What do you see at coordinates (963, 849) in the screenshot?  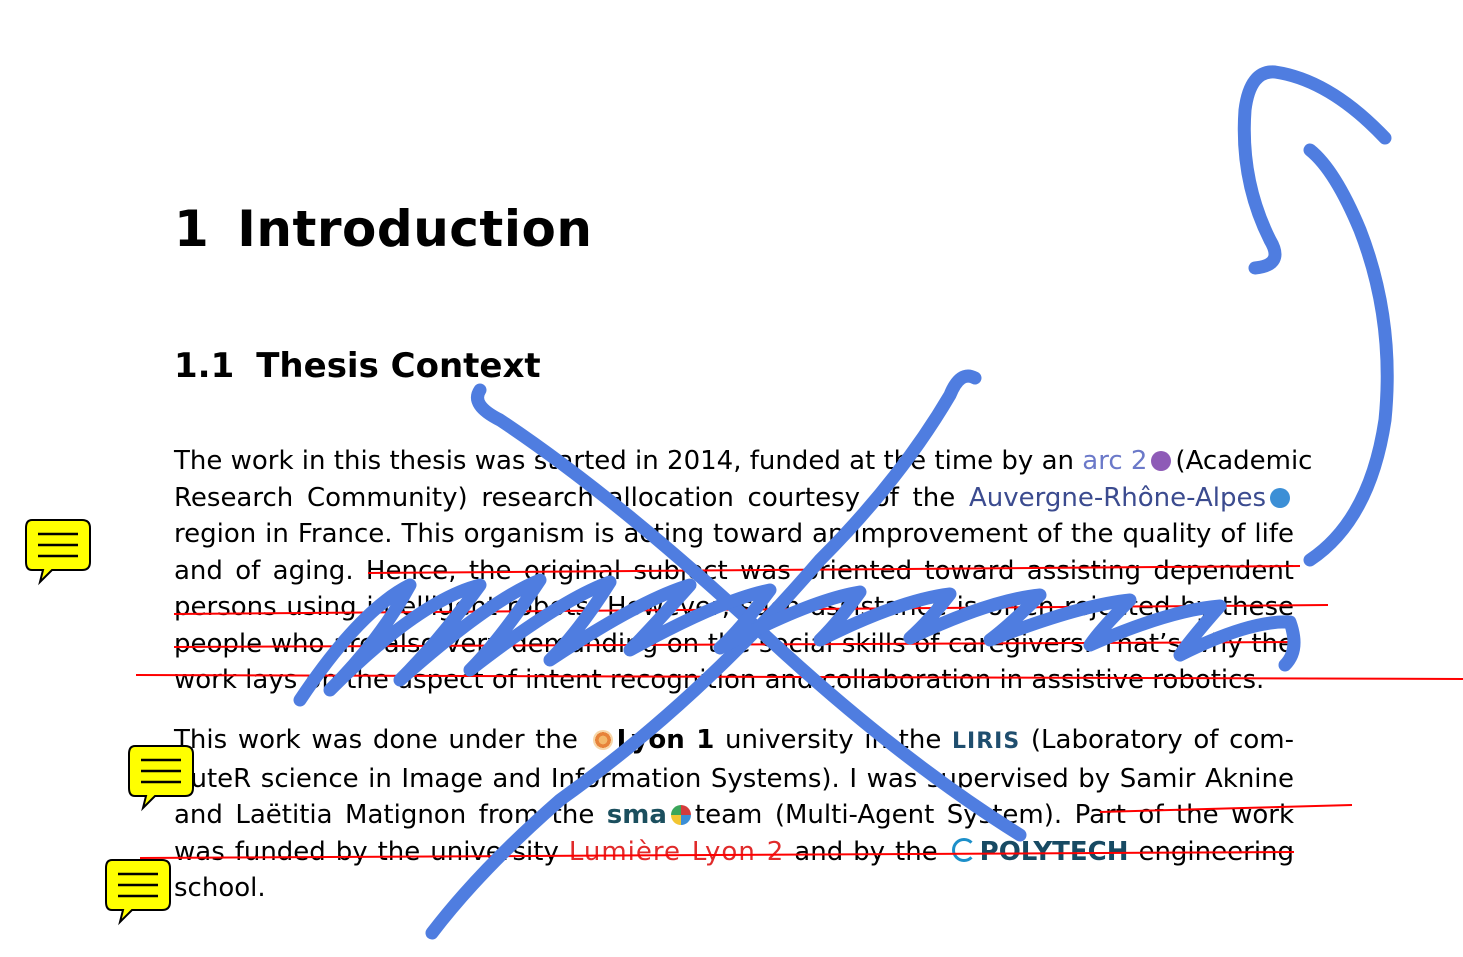 I see `polytech-emblem-icon` at bounding box center [963, 849].